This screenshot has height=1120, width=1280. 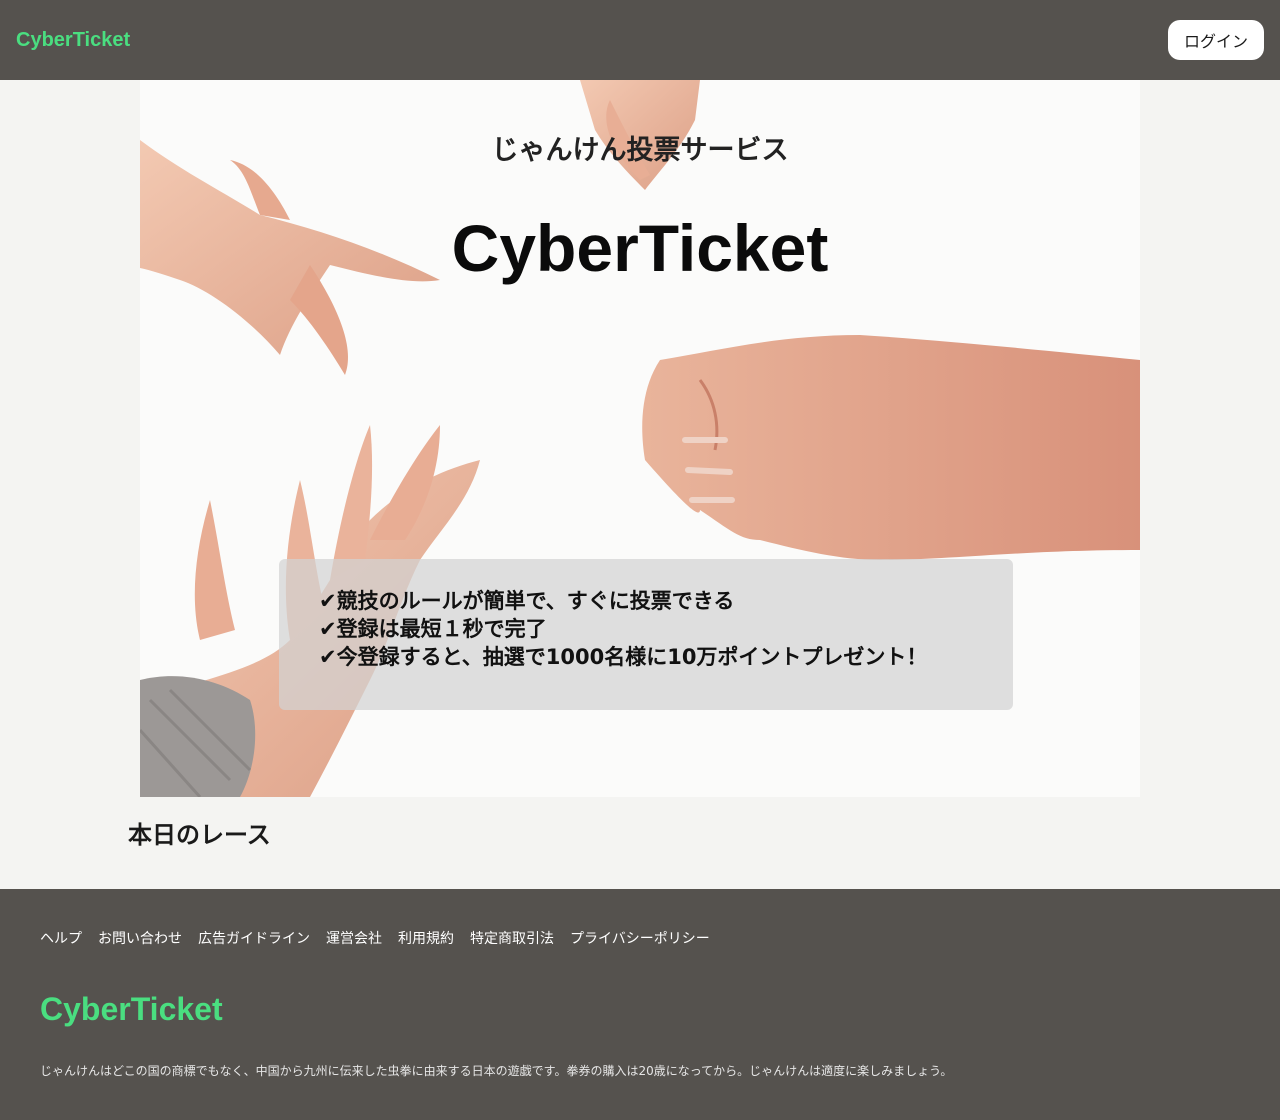 What do you see at coordinates (61, 939) in the screenshot?
I see `footer-link-help: ヘルプ` at bounding box center [61, 939].